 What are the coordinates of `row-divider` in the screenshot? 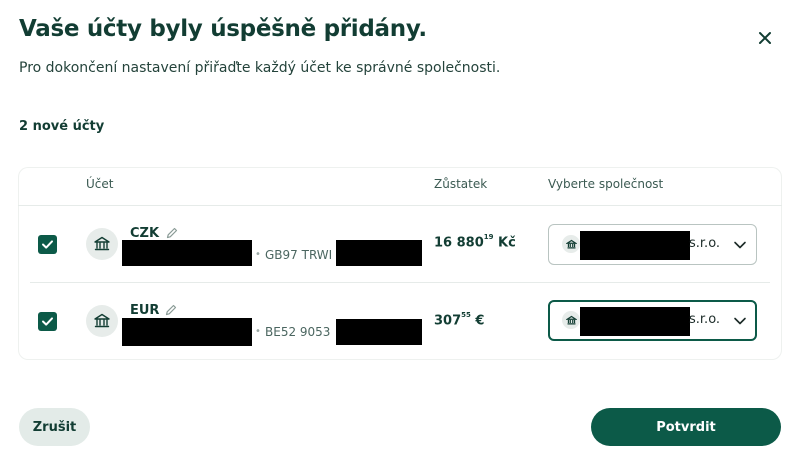 It's located at (400, 282).